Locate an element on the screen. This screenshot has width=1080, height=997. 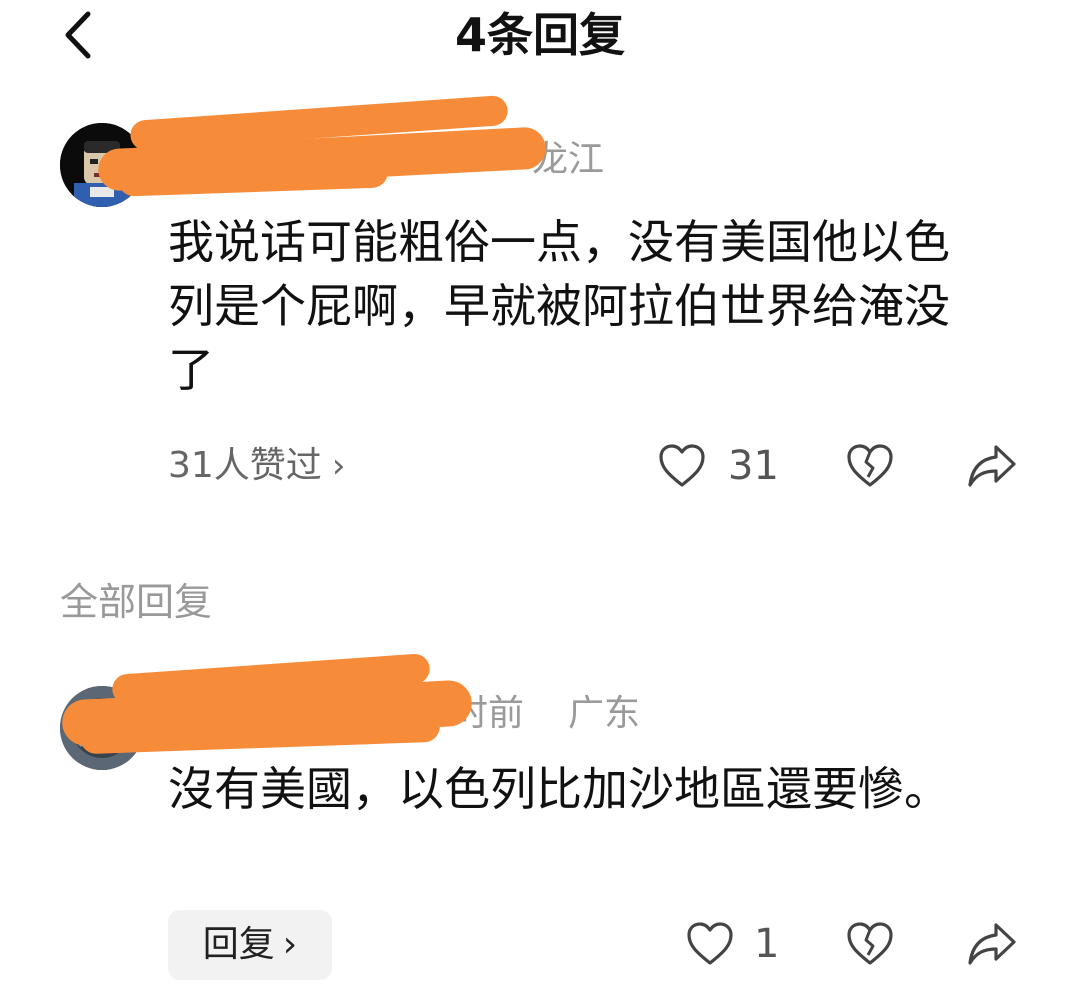
like-count: 31 is located at coordinates (753, 466).